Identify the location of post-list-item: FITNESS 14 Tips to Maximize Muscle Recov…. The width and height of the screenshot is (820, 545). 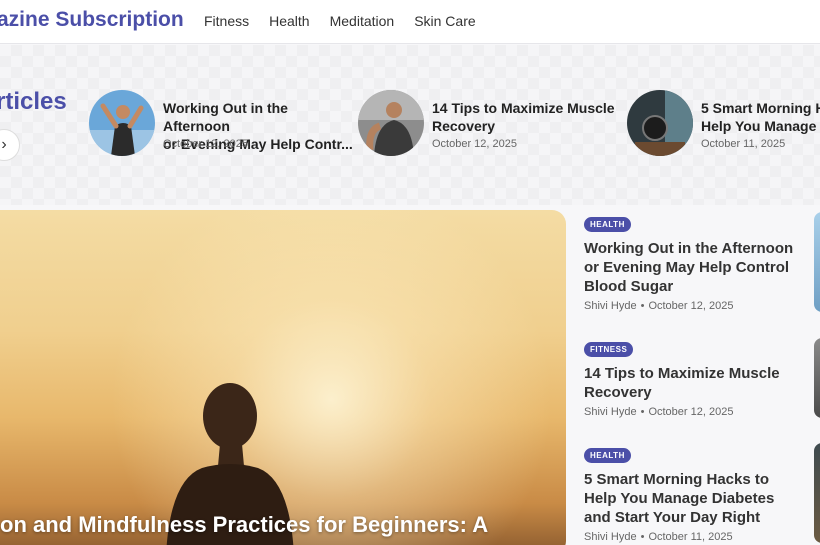
(694, 378).